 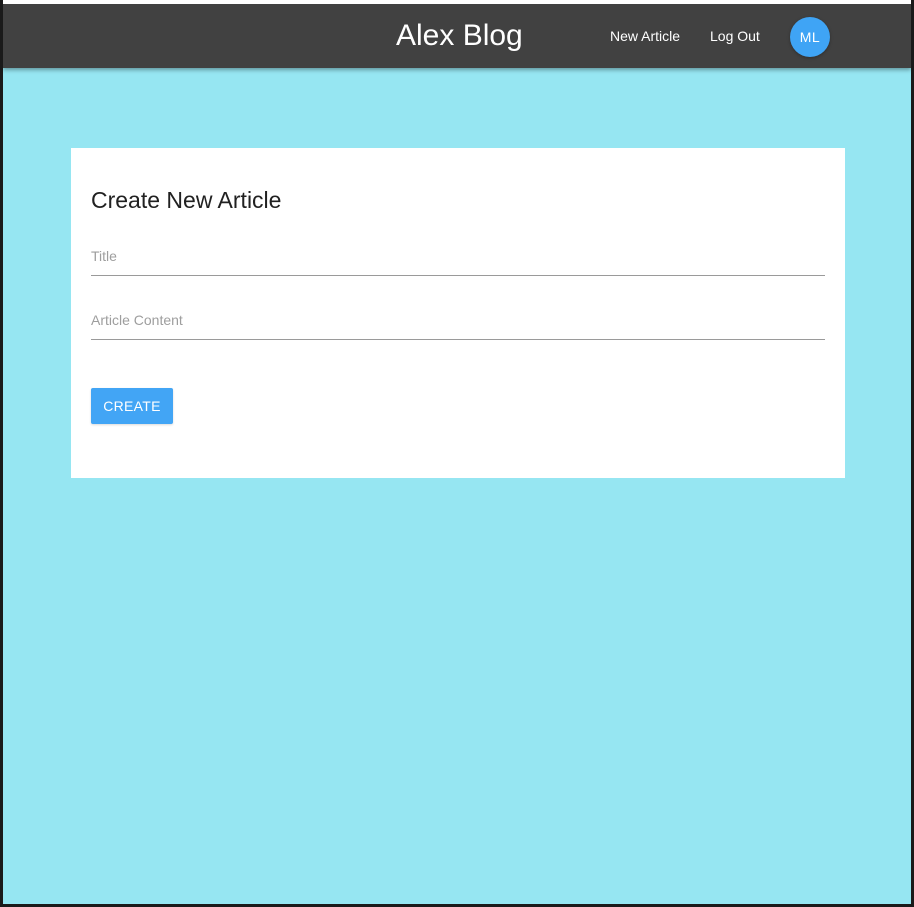 What do you see at coordinates (186, 200) in the screenshot?
I see `form-title: Create New Article` at bounding box center [186, 200].